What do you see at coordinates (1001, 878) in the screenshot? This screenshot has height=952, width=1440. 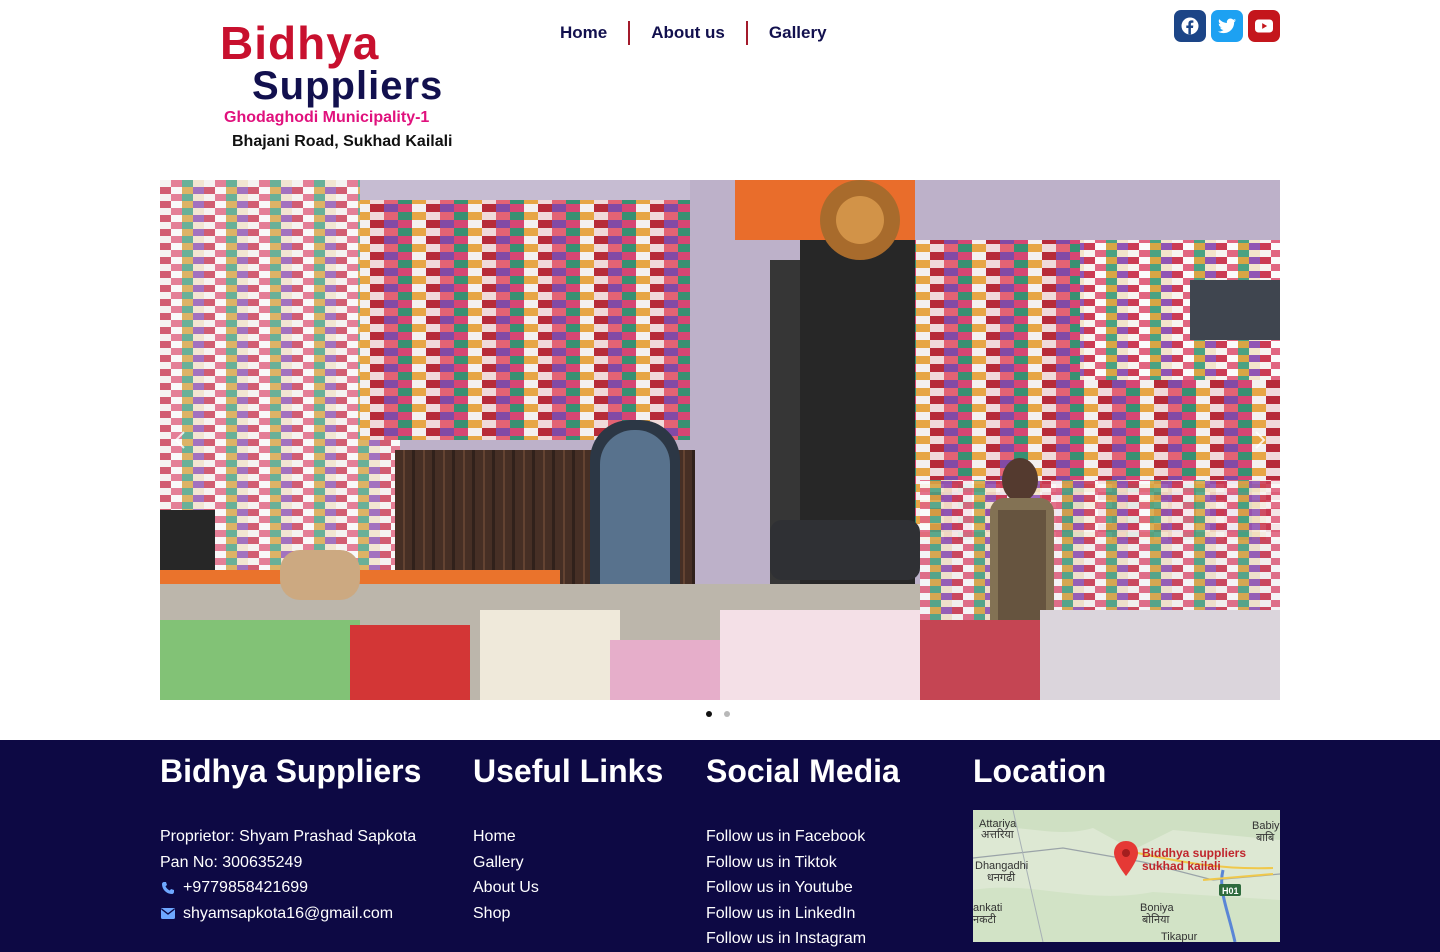 I see `map-label-dhangadhi-np: धनगढी` at bounding box center [1001, 878].